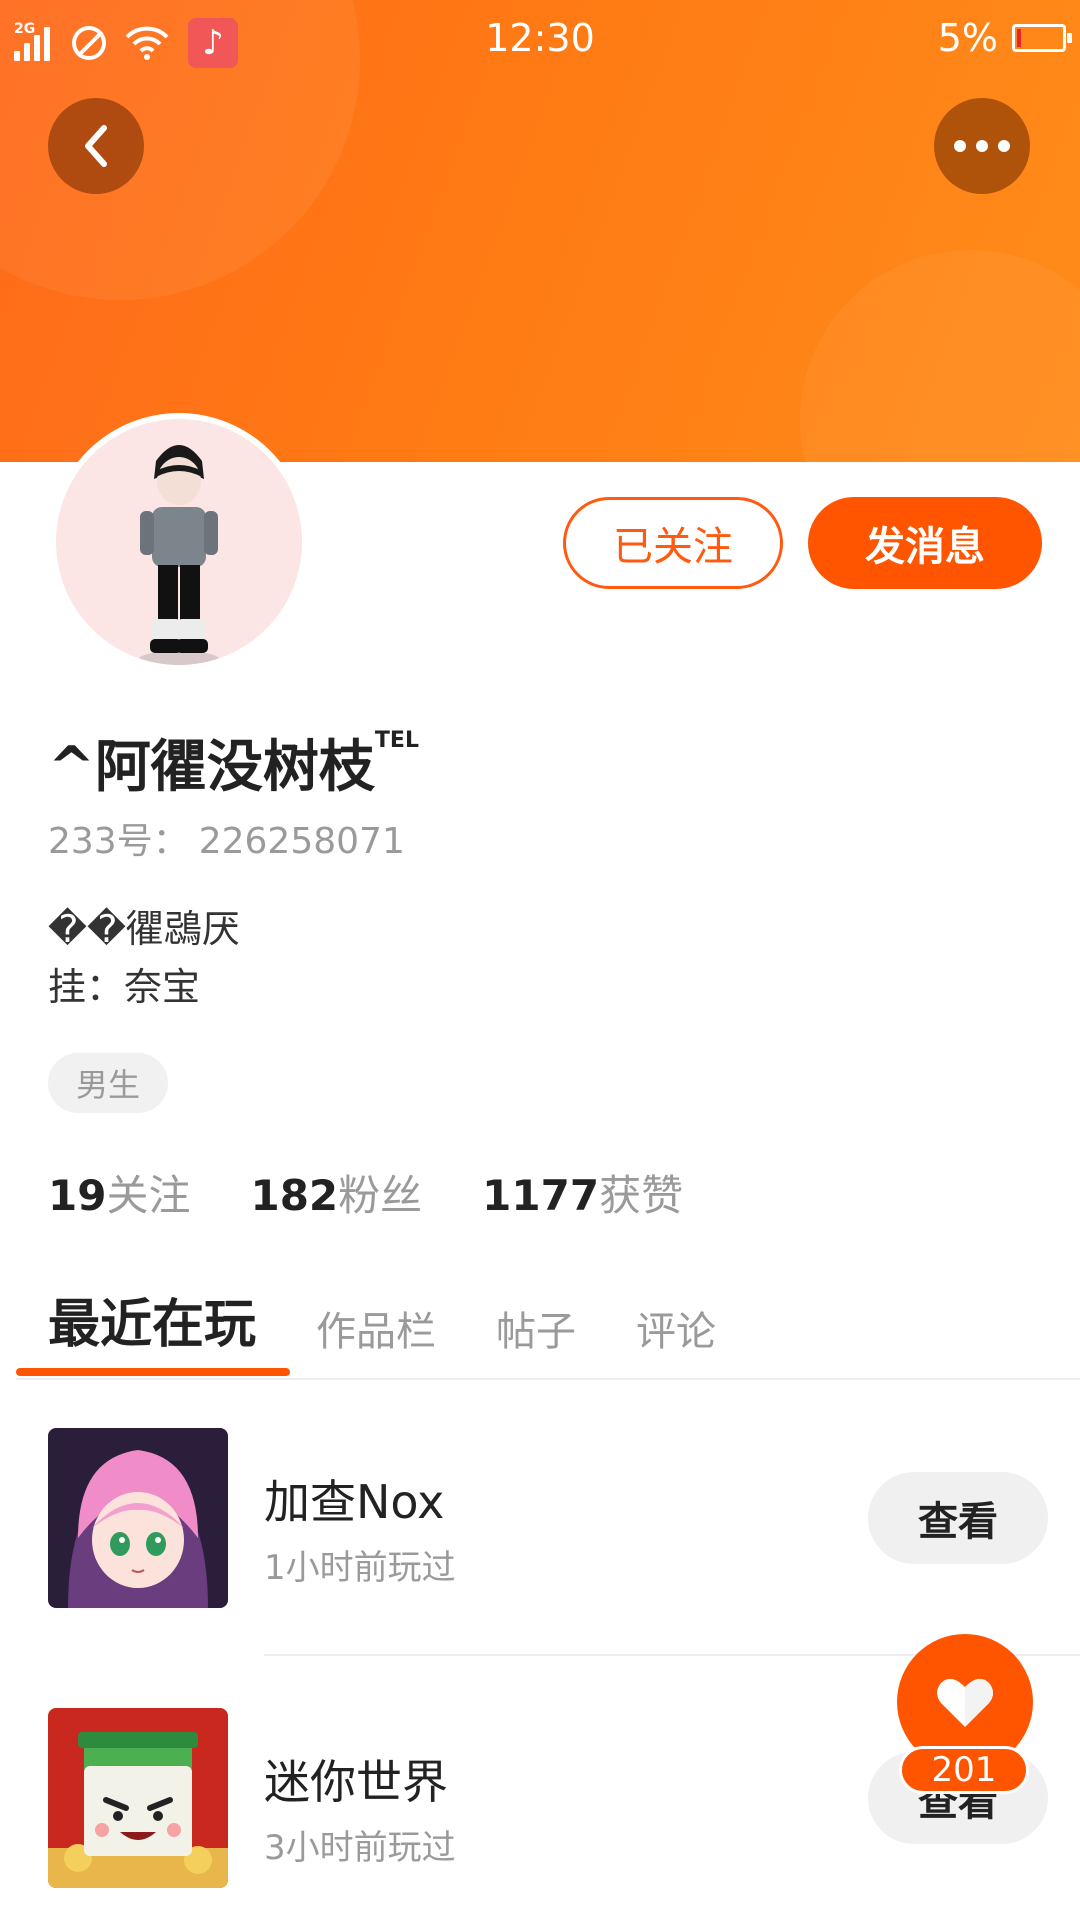 Image resolution: width=1080 pixels, height=1920 pixels. Describe the element at coordinates (925, 543) in the screenshot. I see `send-message-button: 发消息` at that location.